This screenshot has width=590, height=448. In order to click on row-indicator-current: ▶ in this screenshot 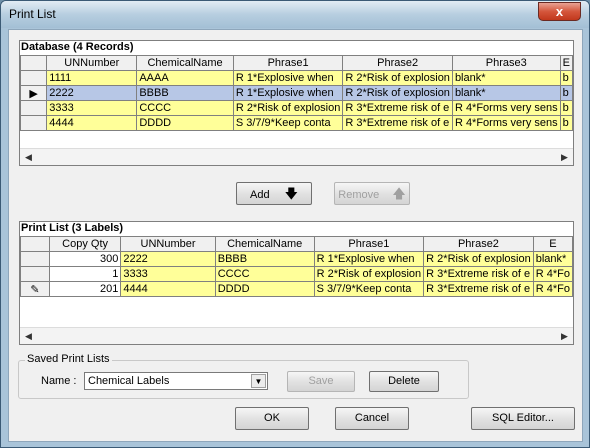, I will do `click(34, 93)`.